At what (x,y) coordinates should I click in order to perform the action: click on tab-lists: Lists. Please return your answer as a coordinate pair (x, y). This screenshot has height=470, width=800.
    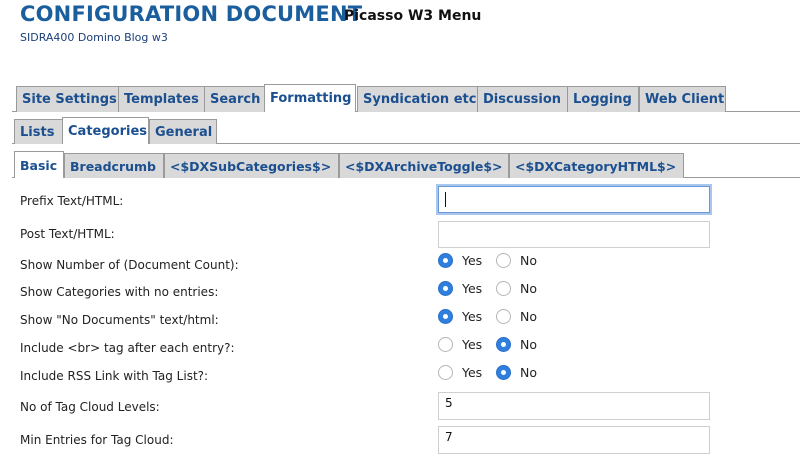
    Looking at the image, I should click on (39, 131).